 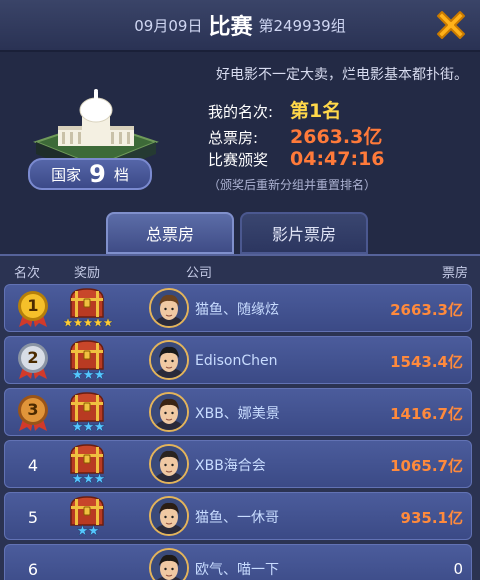 I want to click on award-row: 比赛颁奖 04:47:16, so click(x=296, y=161).